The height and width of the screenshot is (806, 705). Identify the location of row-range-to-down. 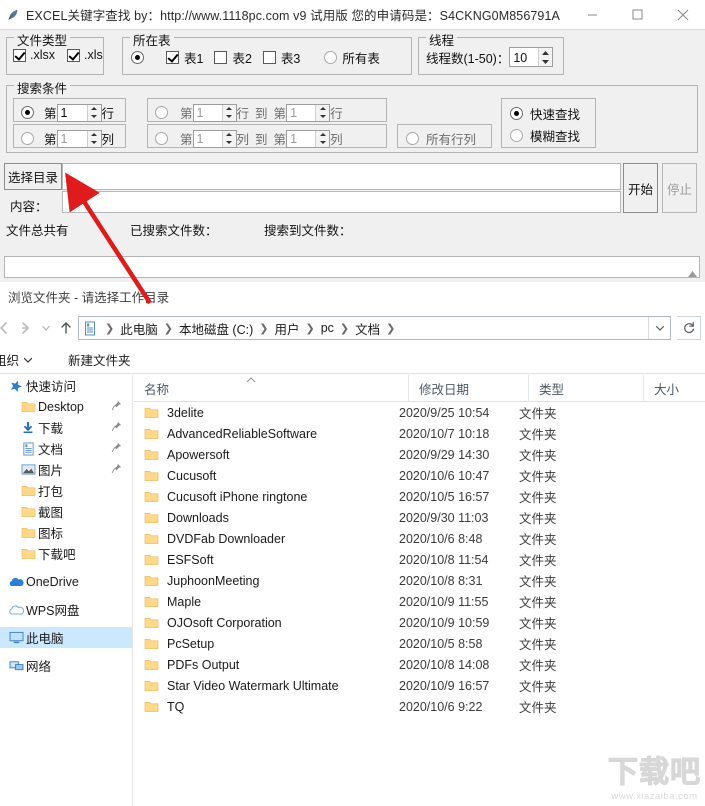
(322, 117).